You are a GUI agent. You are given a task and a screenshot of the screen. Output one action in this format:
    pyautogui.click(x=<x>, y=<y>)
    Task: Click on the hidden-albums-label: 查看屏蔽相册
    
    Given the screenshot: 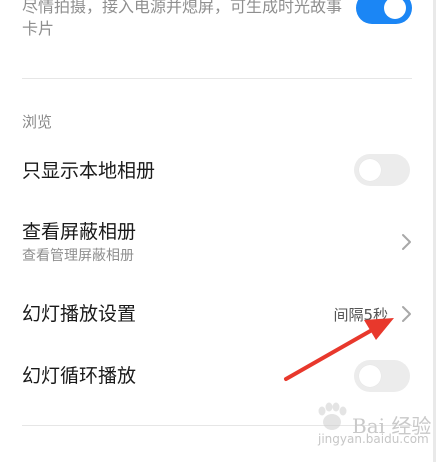 What is the action you would take?
    pyautogui.click(x=79, y=232)
    